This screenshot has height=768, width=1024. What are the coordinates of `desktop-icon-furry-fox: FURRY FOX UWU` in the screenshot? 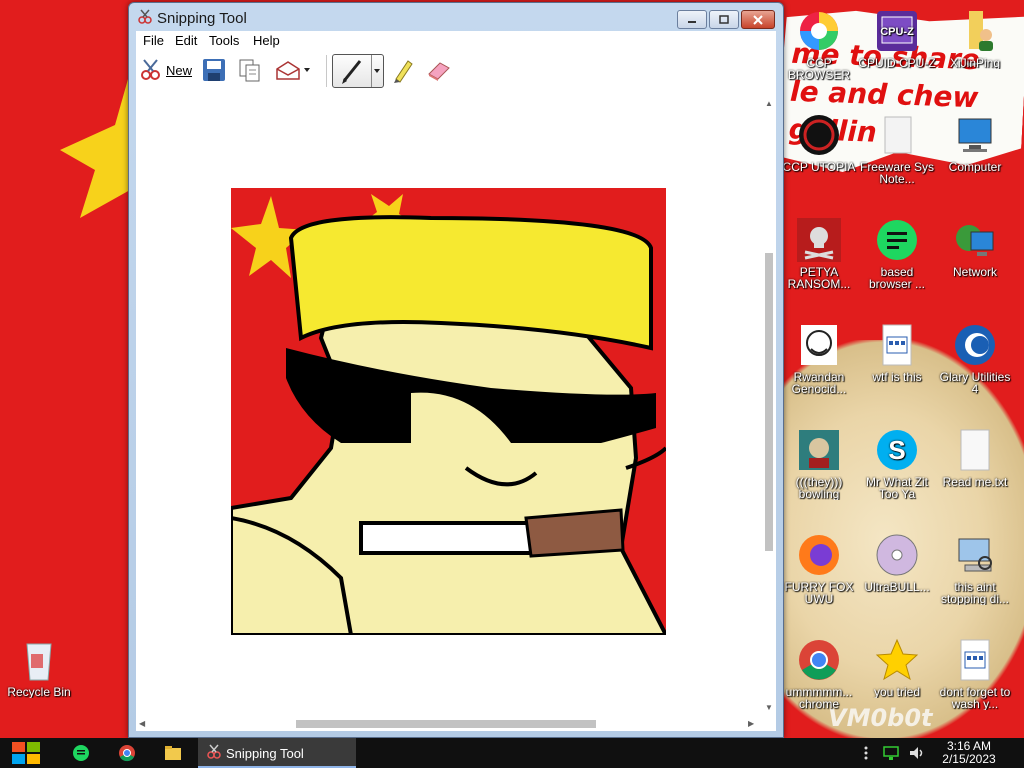 It's located at (819, 568).